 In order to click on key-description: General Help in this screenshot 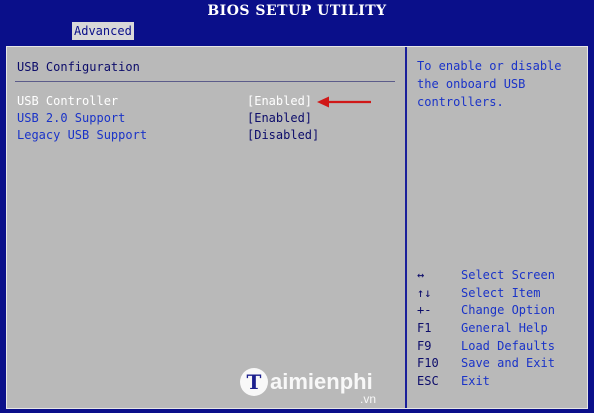, I will do `click(504, 328)`.